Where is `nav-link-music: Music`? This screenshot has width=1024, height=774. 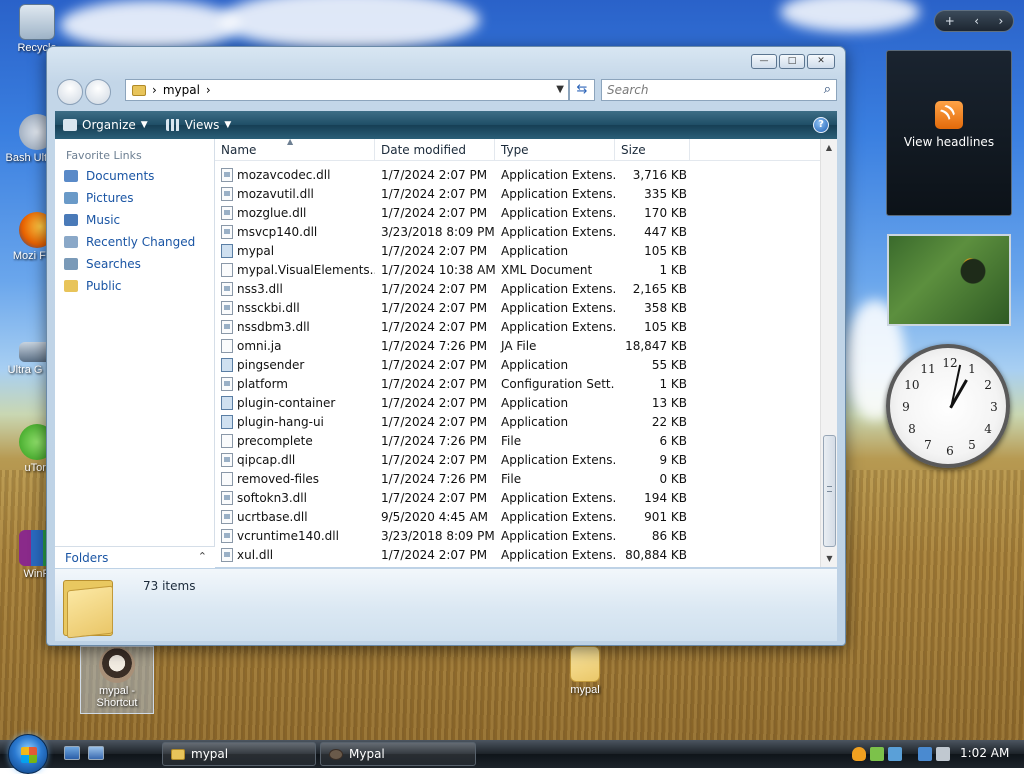 nav-link-music: Music is located at coordinates (134, 220).